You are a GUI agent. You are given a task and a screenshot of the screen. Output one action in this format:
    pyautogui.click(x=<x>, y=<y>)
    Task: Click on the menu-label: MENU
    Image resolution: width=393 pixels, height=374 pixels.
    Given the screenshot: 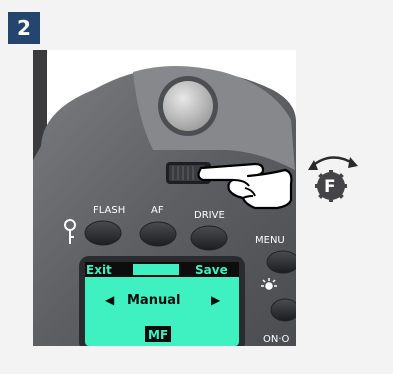 What is the action you would take?
    pyautogui.click(x=270, y=240)
    